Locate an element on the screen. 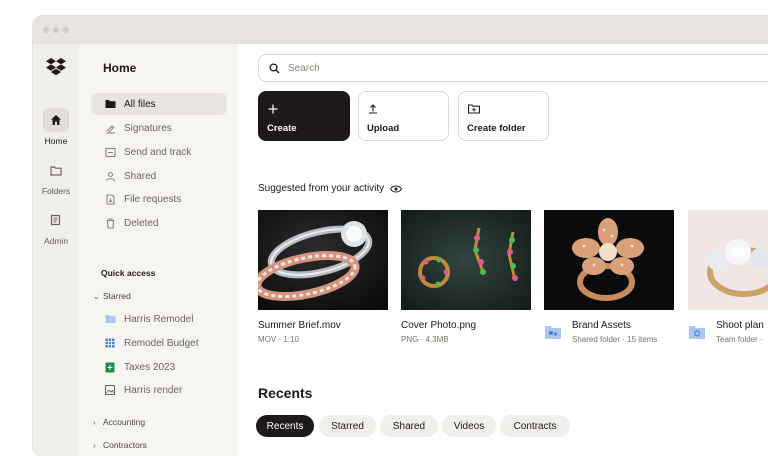 Image resolution: width=768 pixels, height=456 pixels. tree-item-contractors: › Contractors is located at coordinates (120, 445).